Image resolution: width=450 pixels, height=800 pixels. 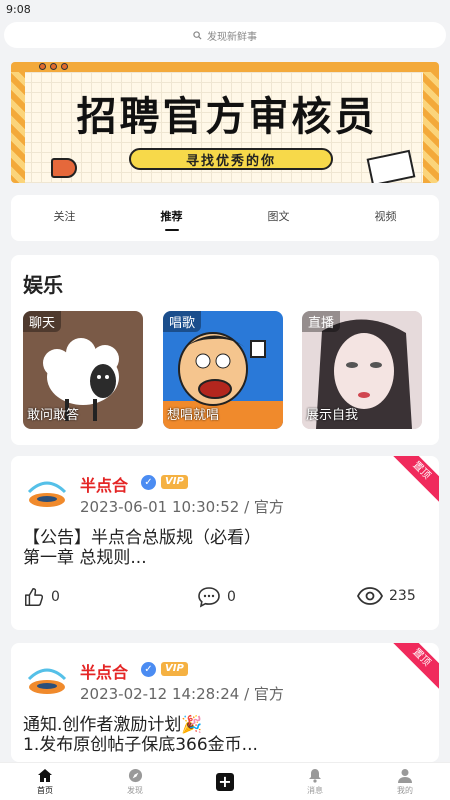 I want to click on card-tag: 唱歌, so click(x=182, y=321).